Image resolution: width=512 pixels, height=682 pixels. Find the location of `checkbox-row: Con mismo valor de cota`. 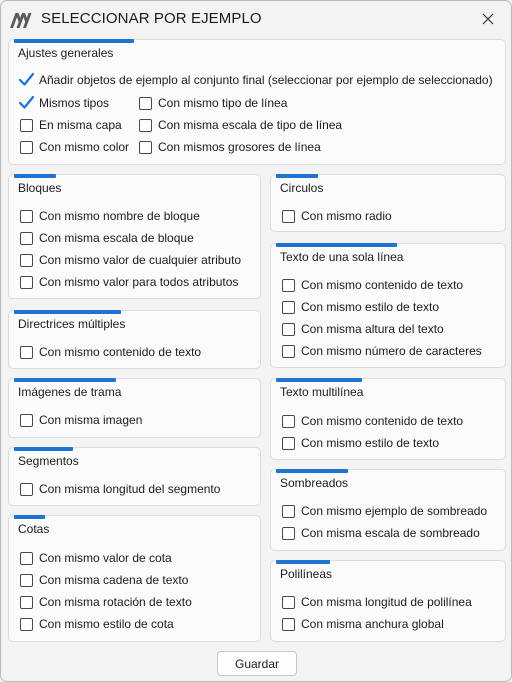

checkbox-row: Con mismo valor de cota is located at coordinates (96, 558).